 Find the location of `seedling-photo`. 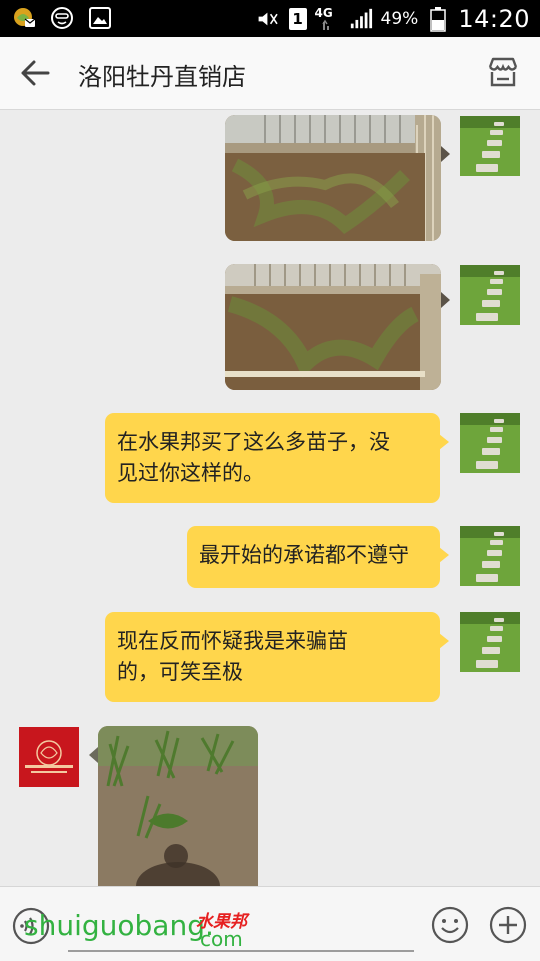

seedling-photo is located at coordinates (178, 806).